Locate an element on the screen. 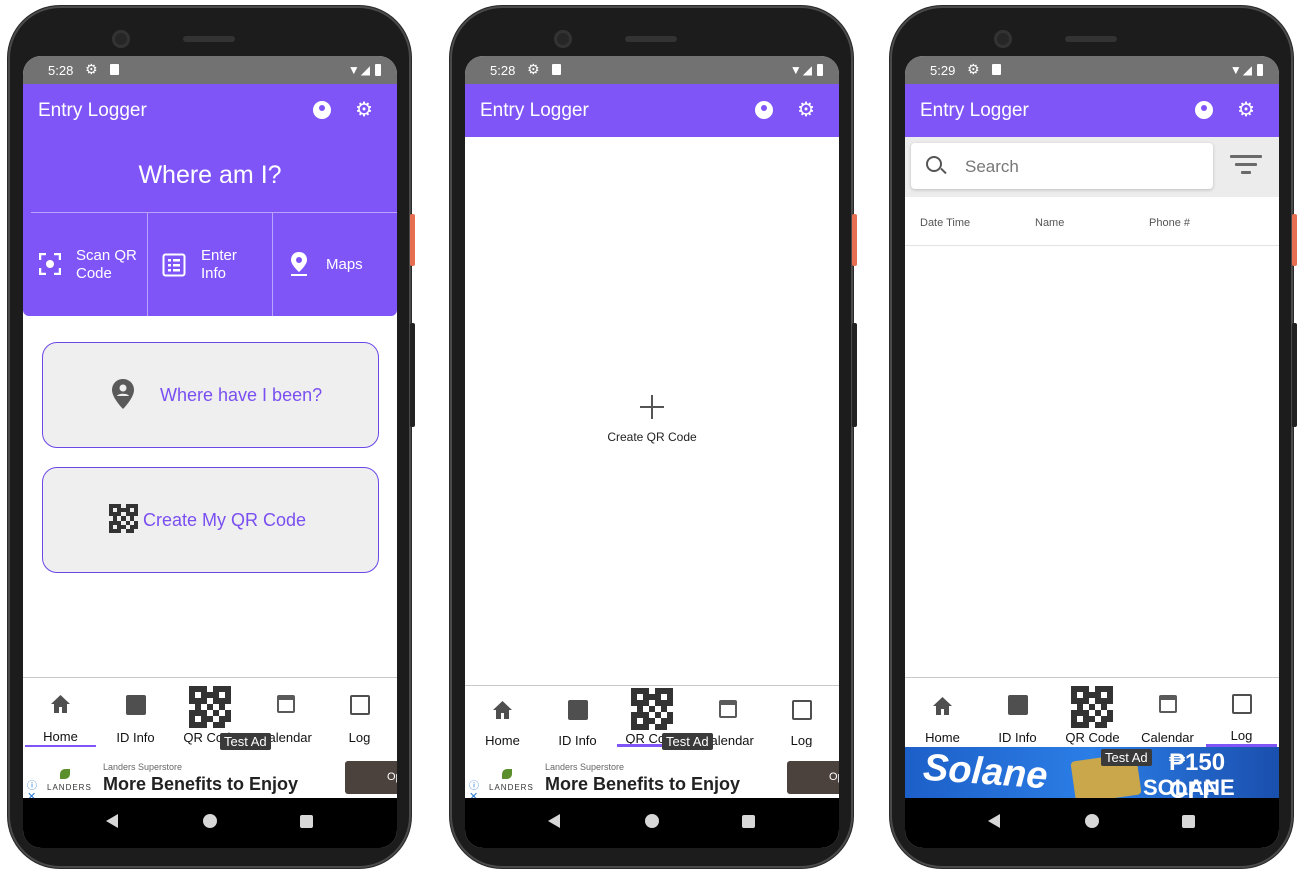 The width and height of the screenshot is (1300, 873). column-date-time: Date Time is located at coordinates (945, 223).